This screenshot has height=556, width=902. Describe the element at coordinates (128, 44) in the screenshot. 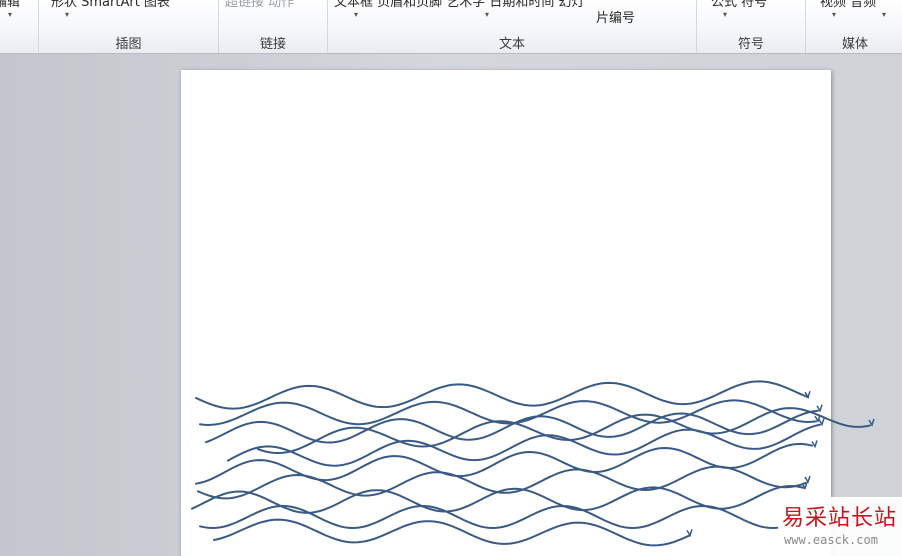

I see `group-label-illustrations: 插图` at that location.